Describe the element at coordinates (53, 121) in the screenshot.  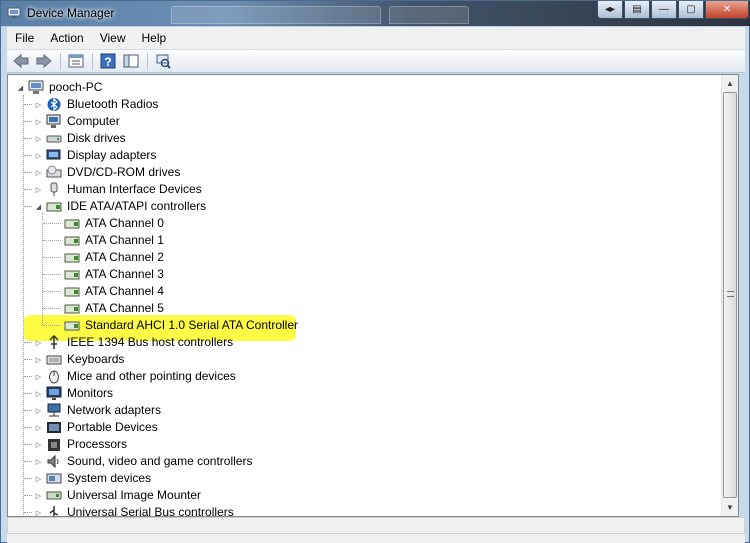
I see `computer-icon` at that location.